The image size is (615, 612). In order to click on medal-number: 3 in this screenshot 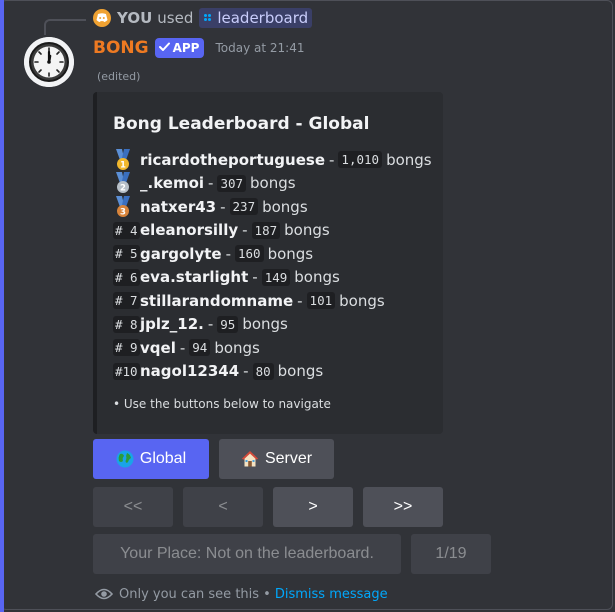, I will do `click(123, 212)`.